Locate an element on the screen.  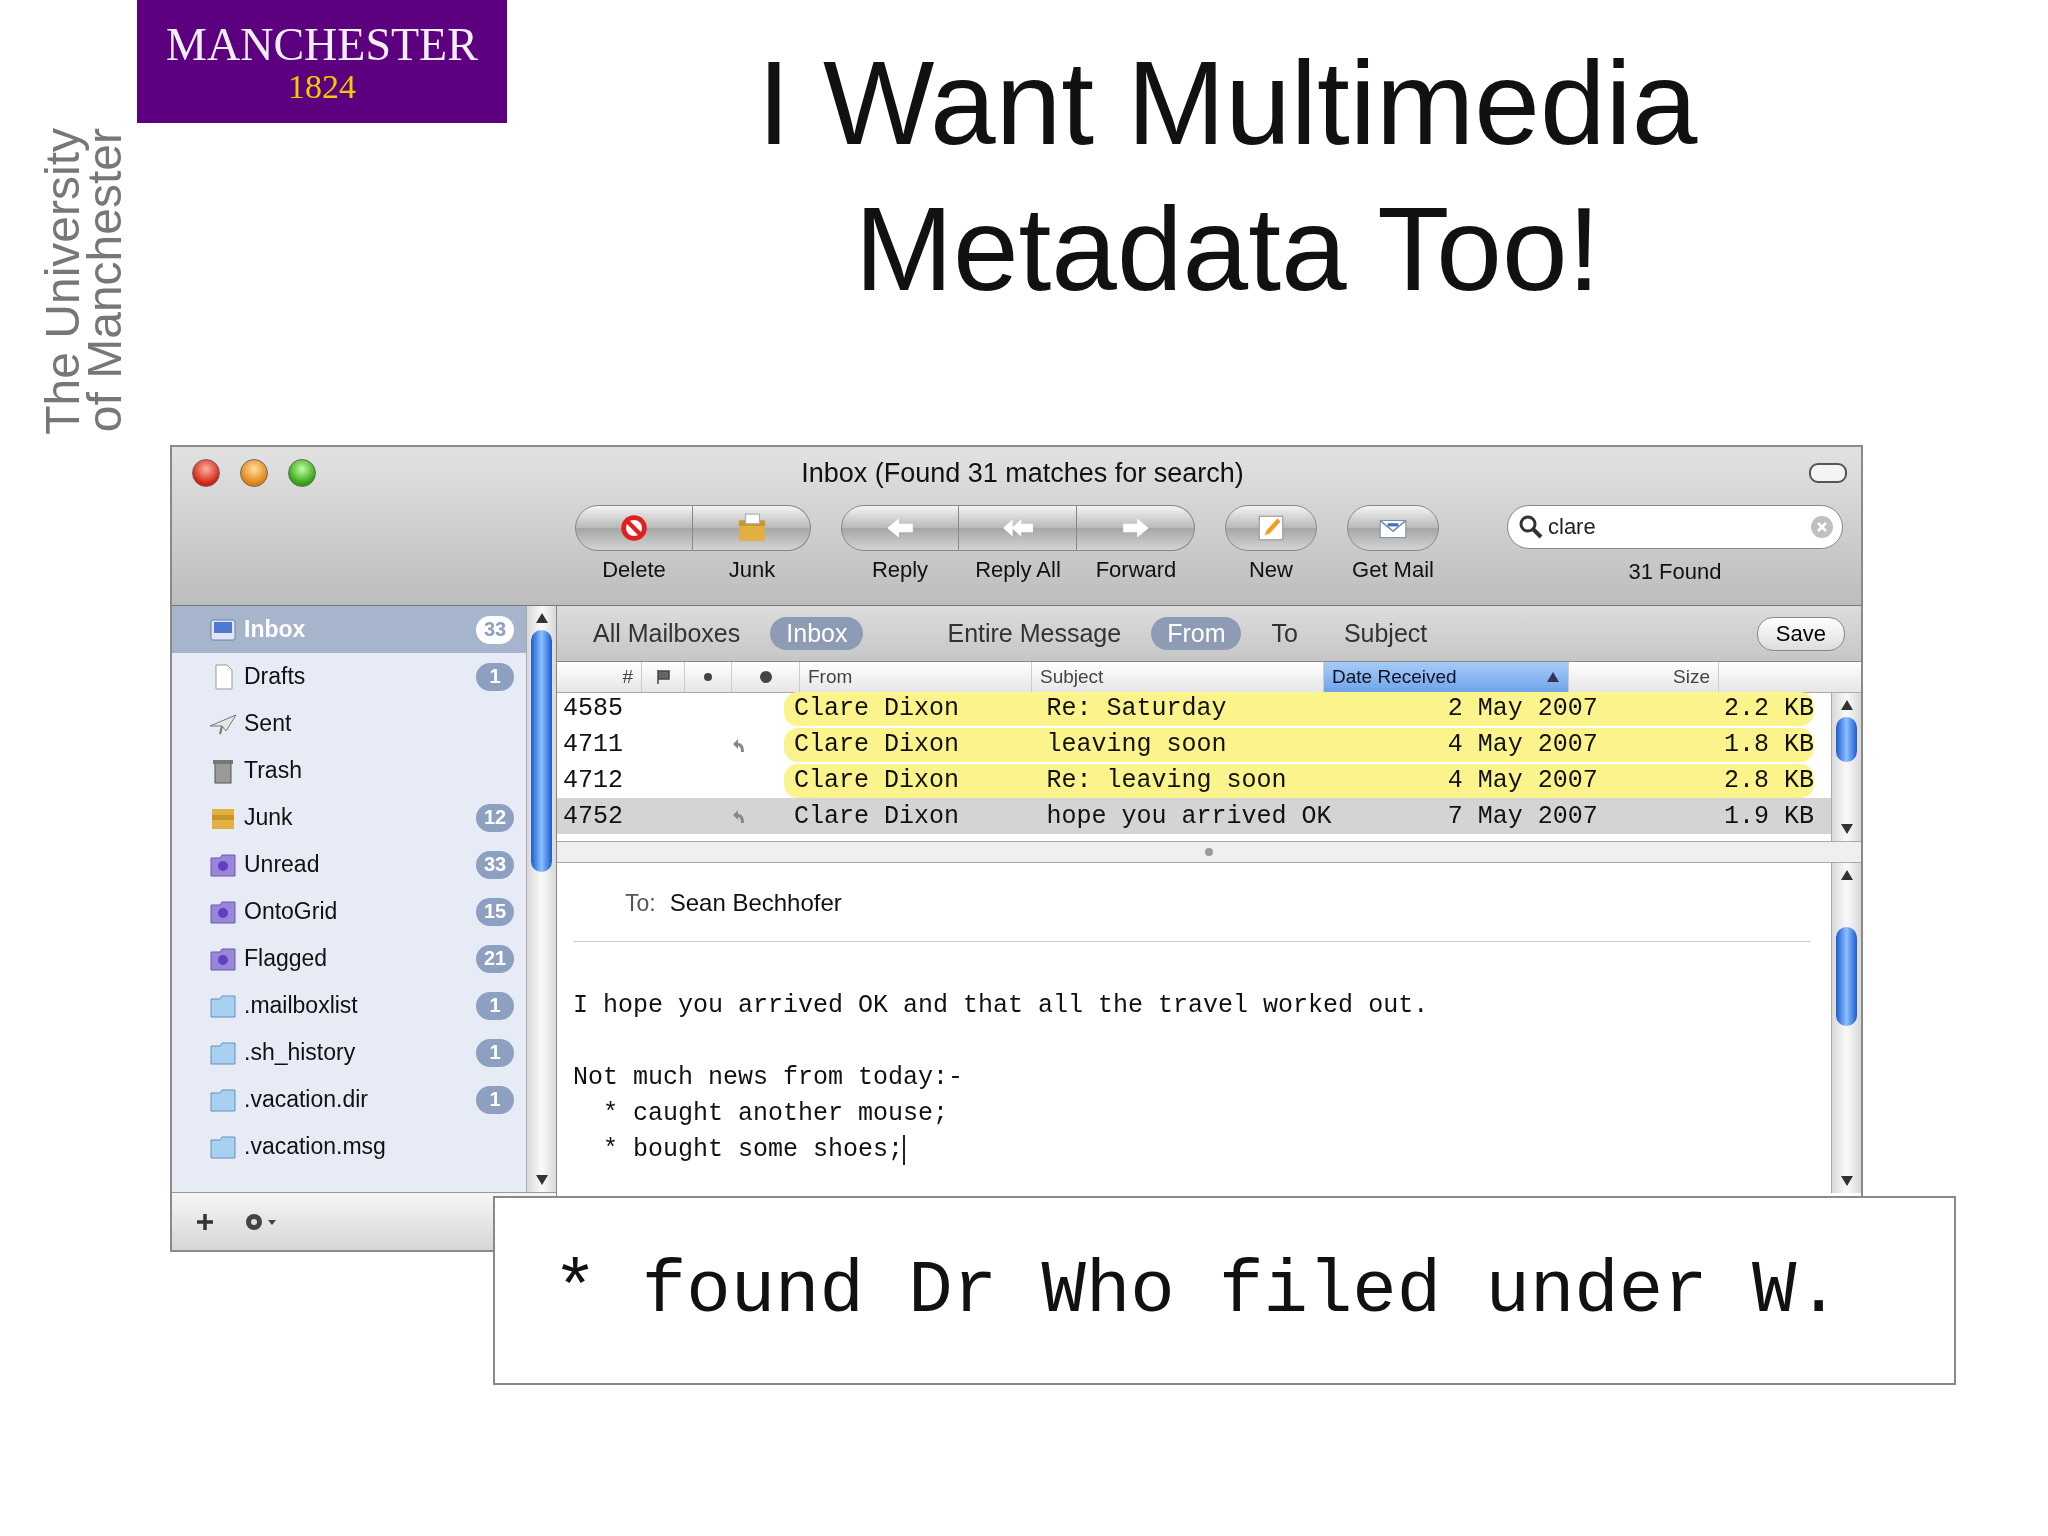
dot-icon is located at coordinates (708, 677).